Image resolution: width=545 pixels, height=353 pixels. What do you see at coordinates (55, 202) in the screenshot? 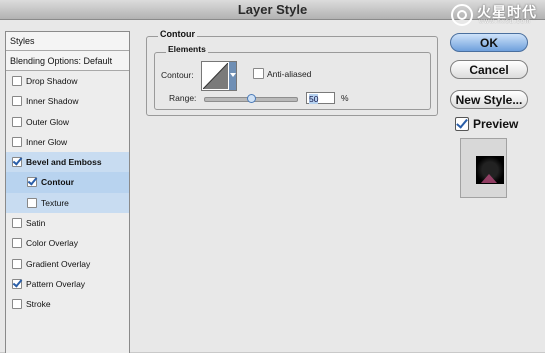
I see `style-item-label: Texture` at bounding box center [55, 202].